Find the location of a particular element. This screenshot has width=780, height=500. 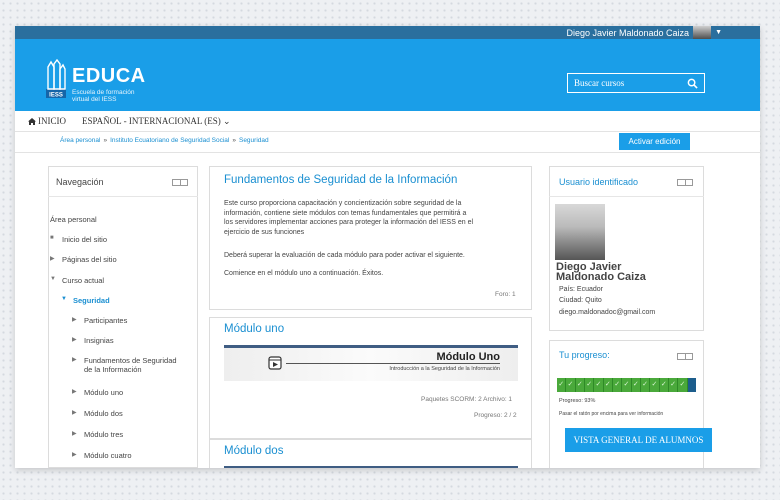

user-menu: Diego Javier Maldonado Caiza ▼ is located at coordinates (644, 33).